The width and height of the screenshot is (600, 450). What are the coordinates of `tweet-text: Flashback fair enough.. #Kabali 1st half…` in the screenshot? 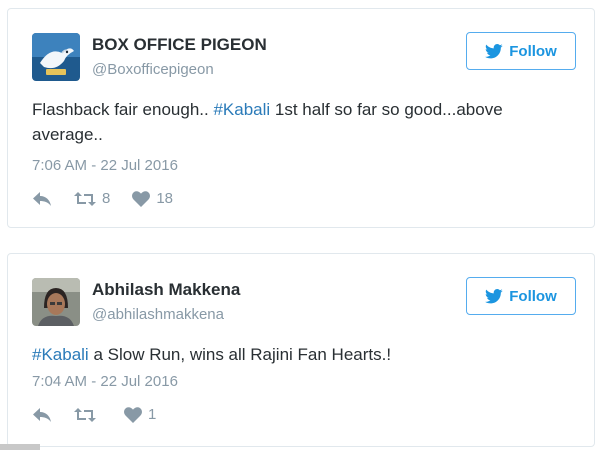 It's located at (298, 122).